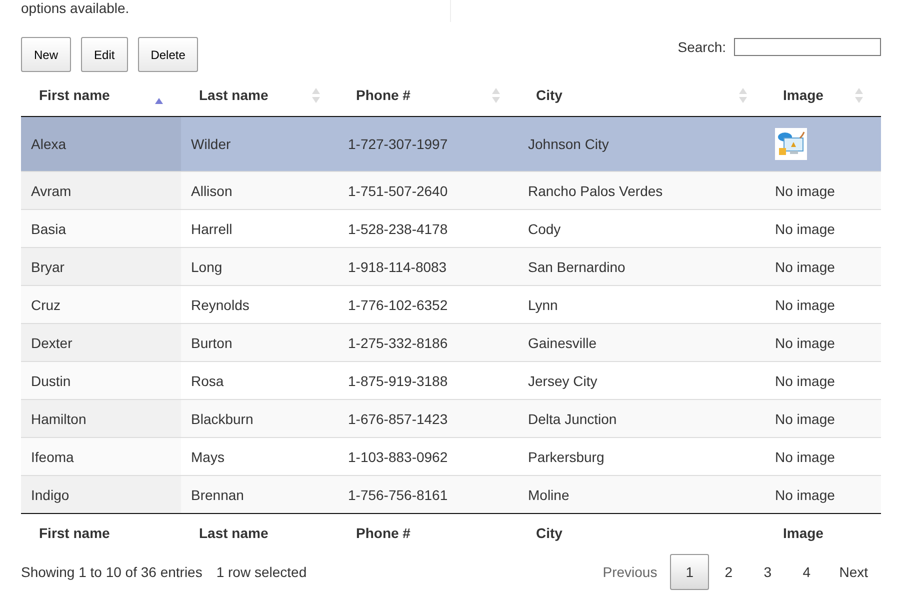 This screenshot has height=601, width=902. I want to click on table-cell: Blackburn, so click(222, 418).